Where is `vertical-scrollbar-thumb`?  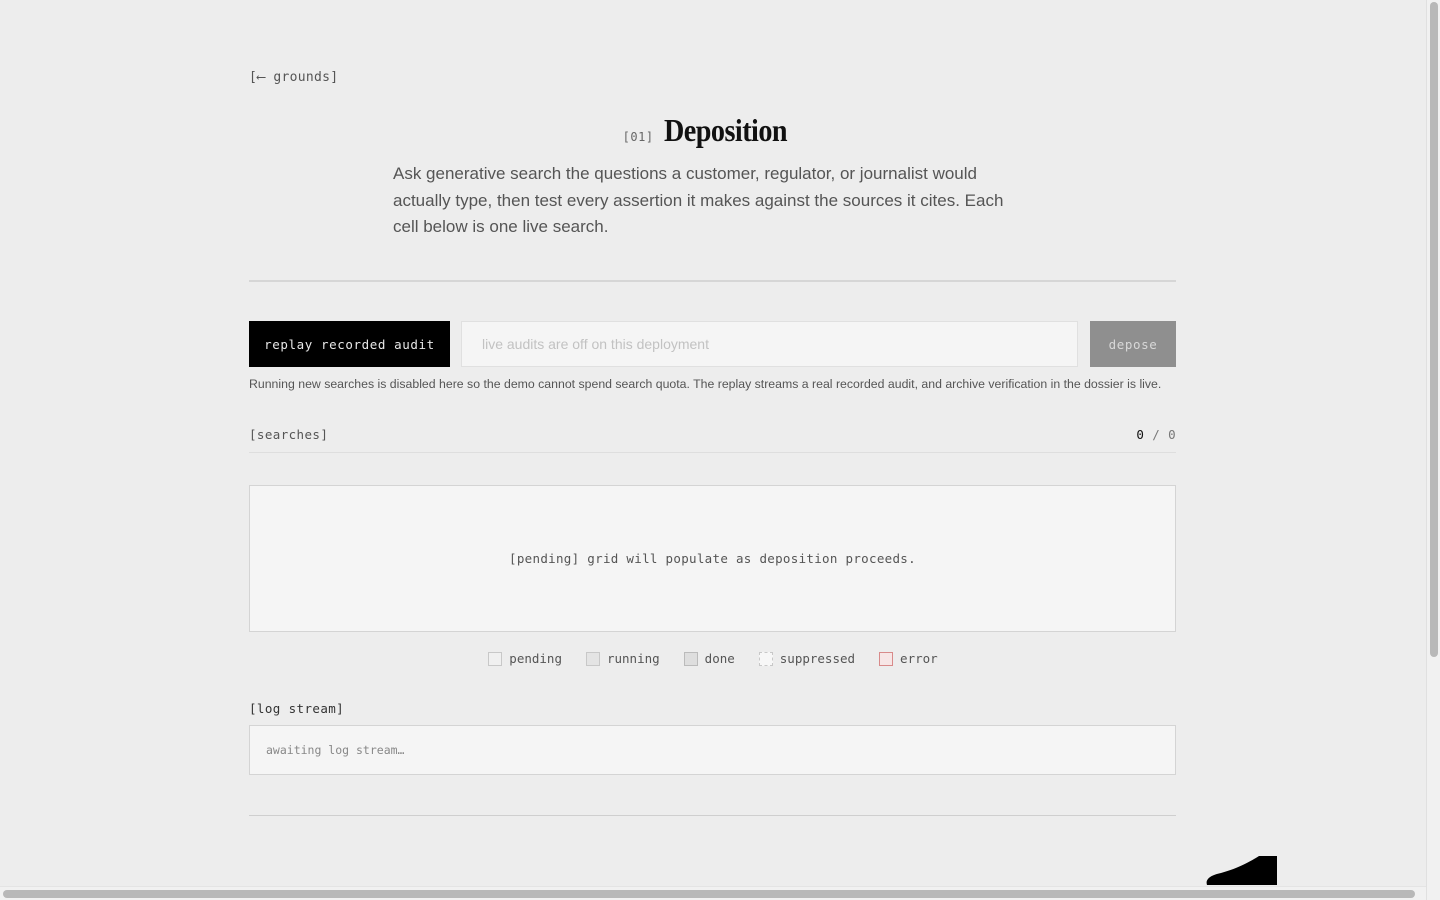 vertical-scrollbar-thumb is located at coordinates (1434, 329).